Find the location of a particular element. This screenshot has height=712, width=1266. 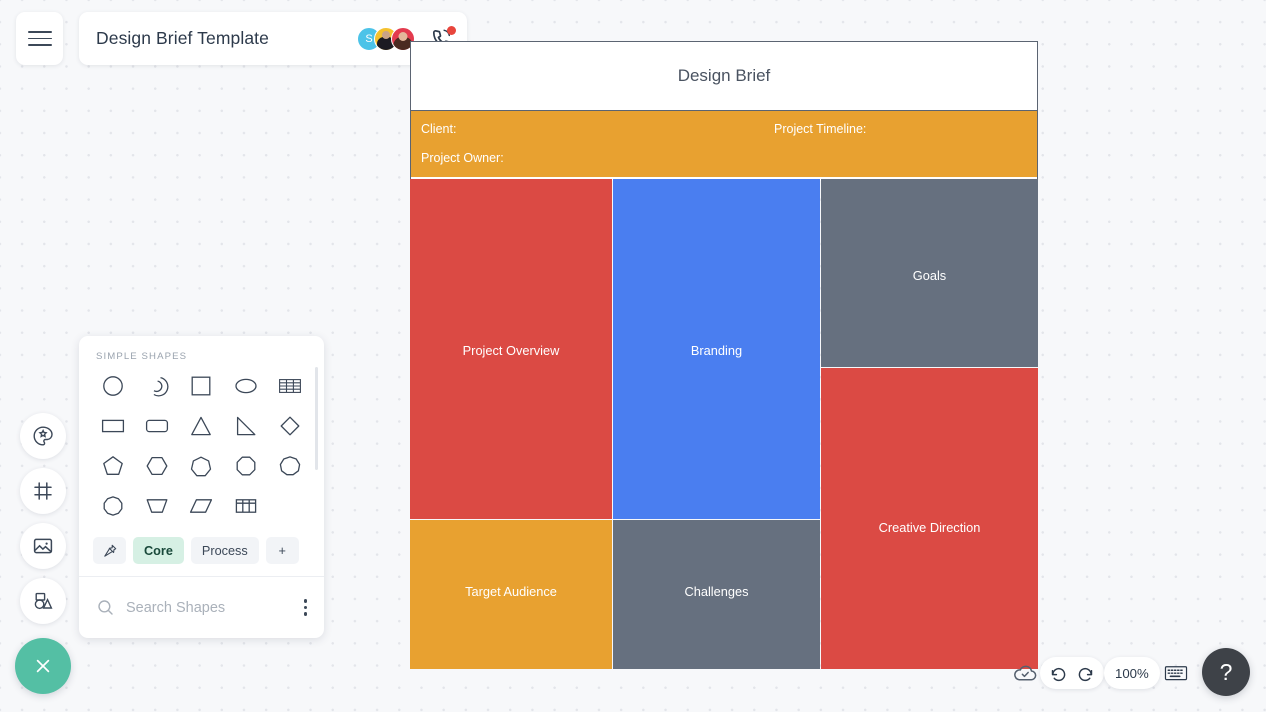

hexagon-shape-icon is located at coordinates (157, 466).